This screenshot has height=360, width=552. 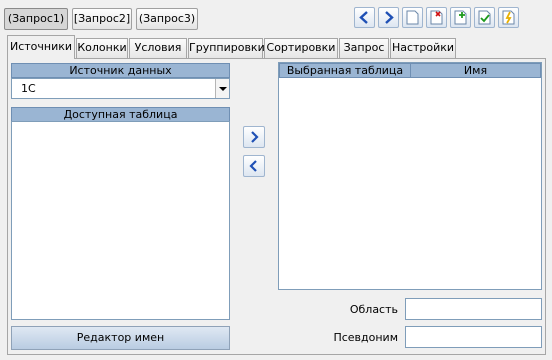 What do you see at coordinates (102, 19) in the screenshot?
I see `query-tab-2: [Запрос2]` at bounding box center [102, 19].